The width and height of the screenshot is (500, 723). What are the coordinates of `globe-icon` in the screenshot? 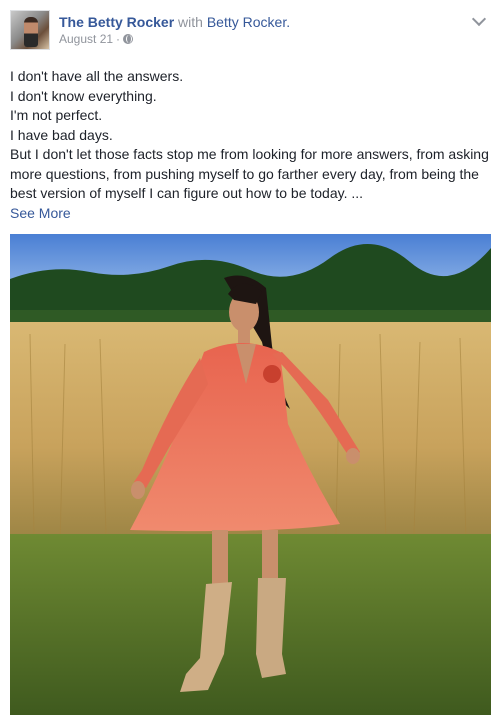 It's located at (128, 39).